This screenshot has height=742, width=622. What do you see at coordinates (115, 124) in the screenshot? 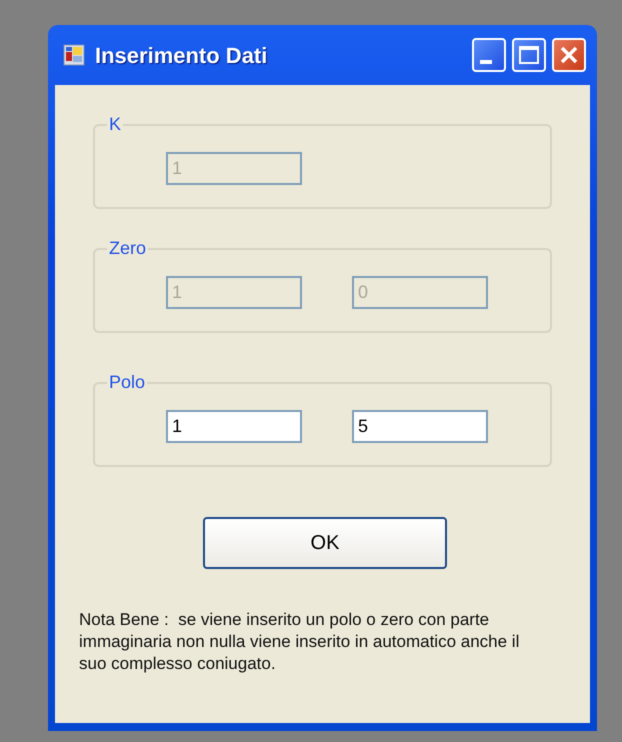
I see `group-label: K` at bounding box center [115, 124].